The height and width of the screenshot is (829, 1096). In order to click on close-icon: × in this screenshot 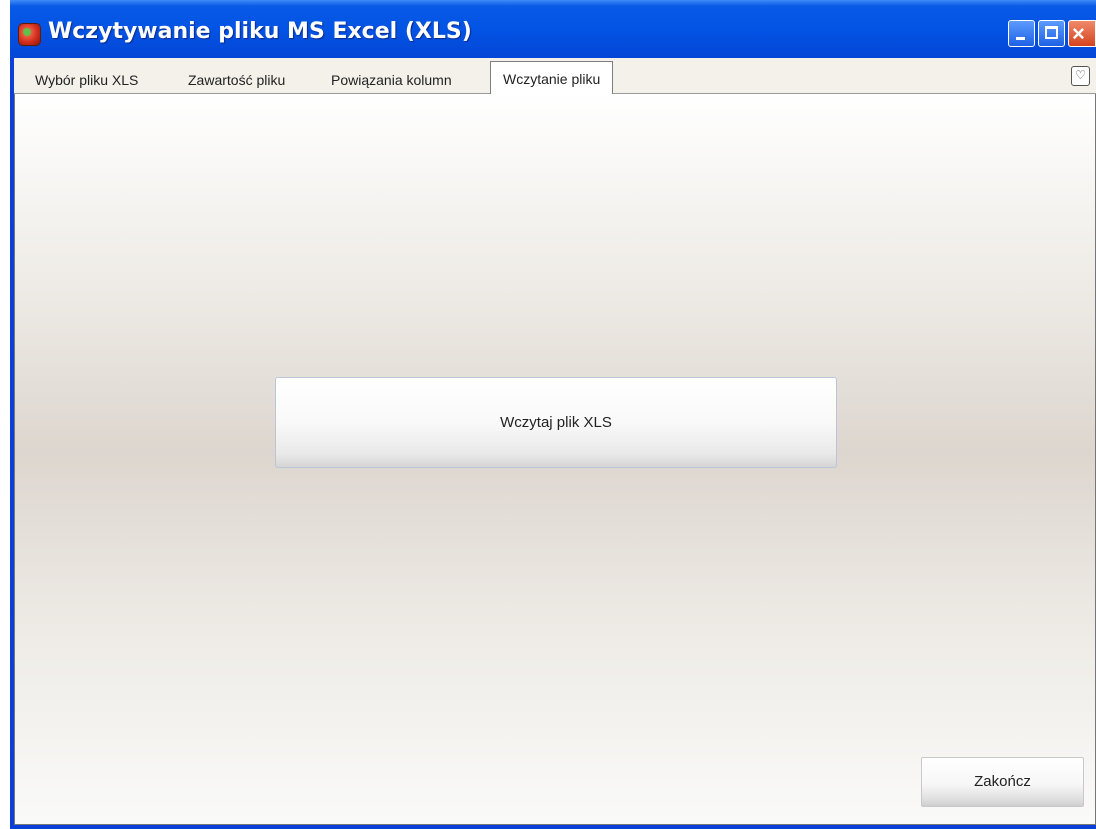, I will do `click(1078, 33)`.